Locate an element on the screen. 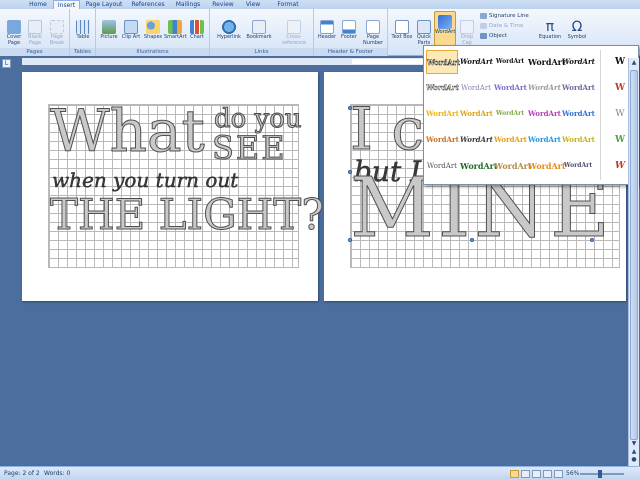 This screenshot has height=480, width=640. shapes-button: Shapes is located at coordinates (153, 35).